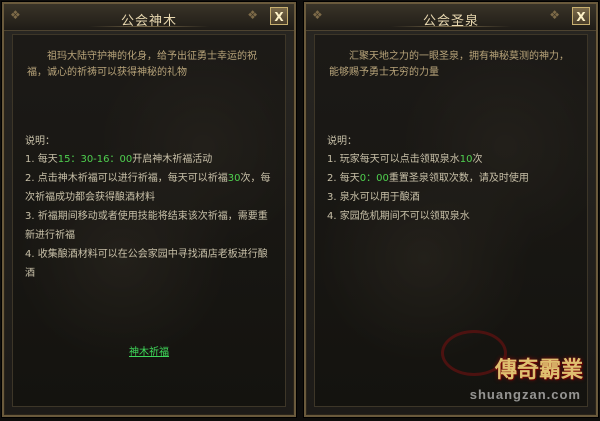  Describe the element at coordinates (149, 350) in the screenshot. I see `tree-blessing-link: 神木祈福` at that location.